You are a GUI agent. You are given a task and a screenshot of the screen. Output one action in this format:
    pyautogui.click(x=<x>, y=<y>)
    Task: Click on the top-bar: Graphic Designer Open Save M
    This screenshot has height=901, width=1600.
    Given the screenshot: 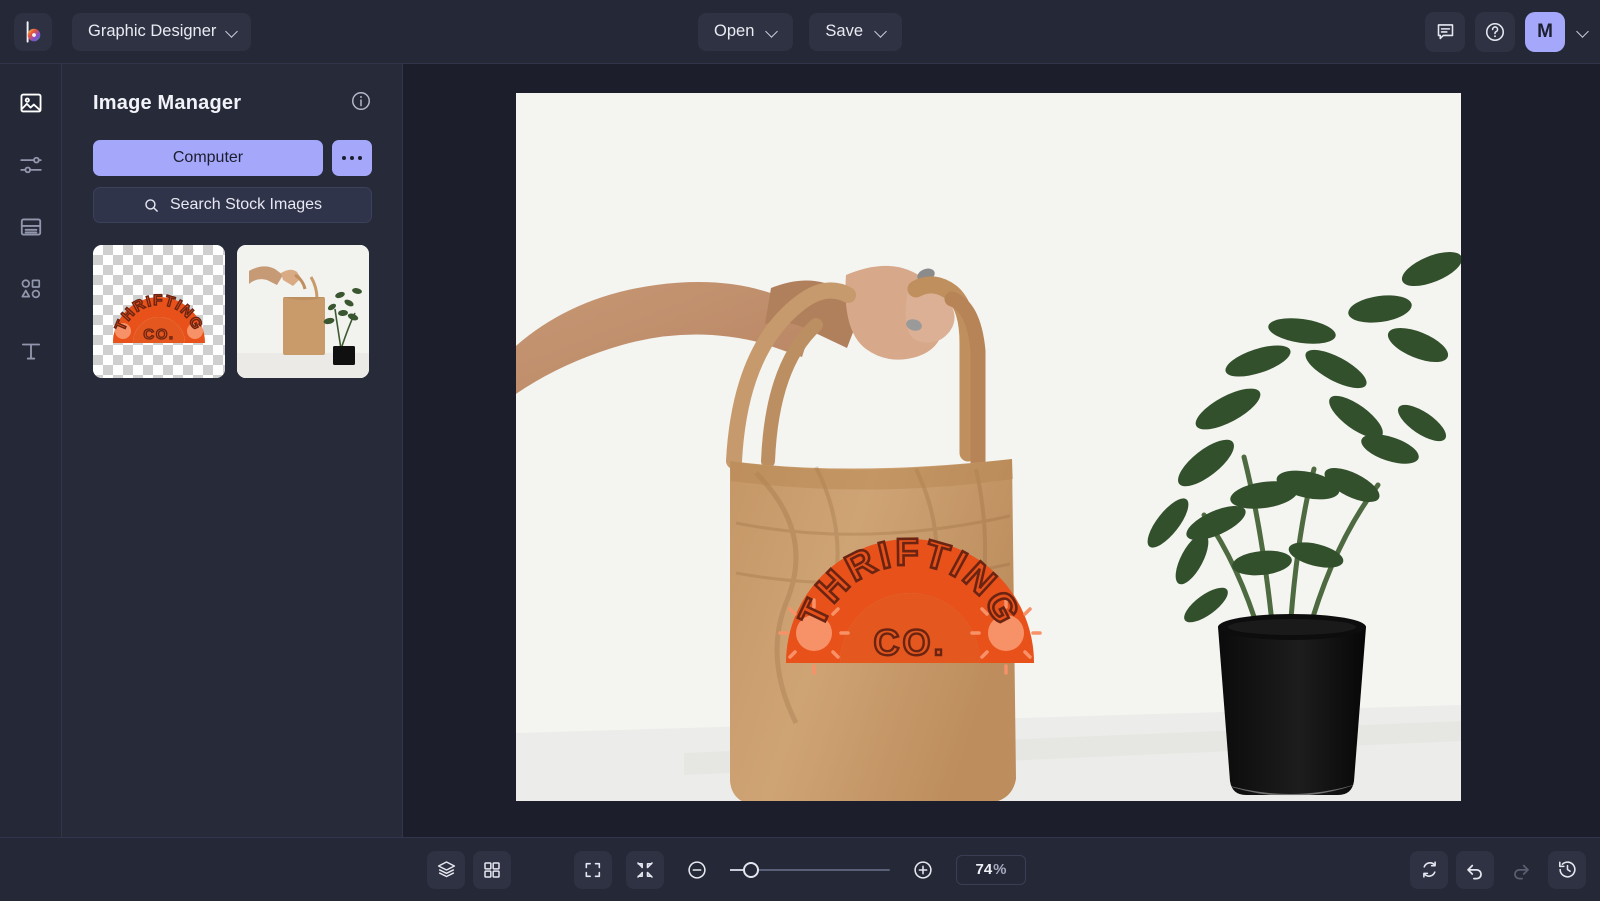 What is the action you would take?
    pyautogui.click(x=800, y=32)
    